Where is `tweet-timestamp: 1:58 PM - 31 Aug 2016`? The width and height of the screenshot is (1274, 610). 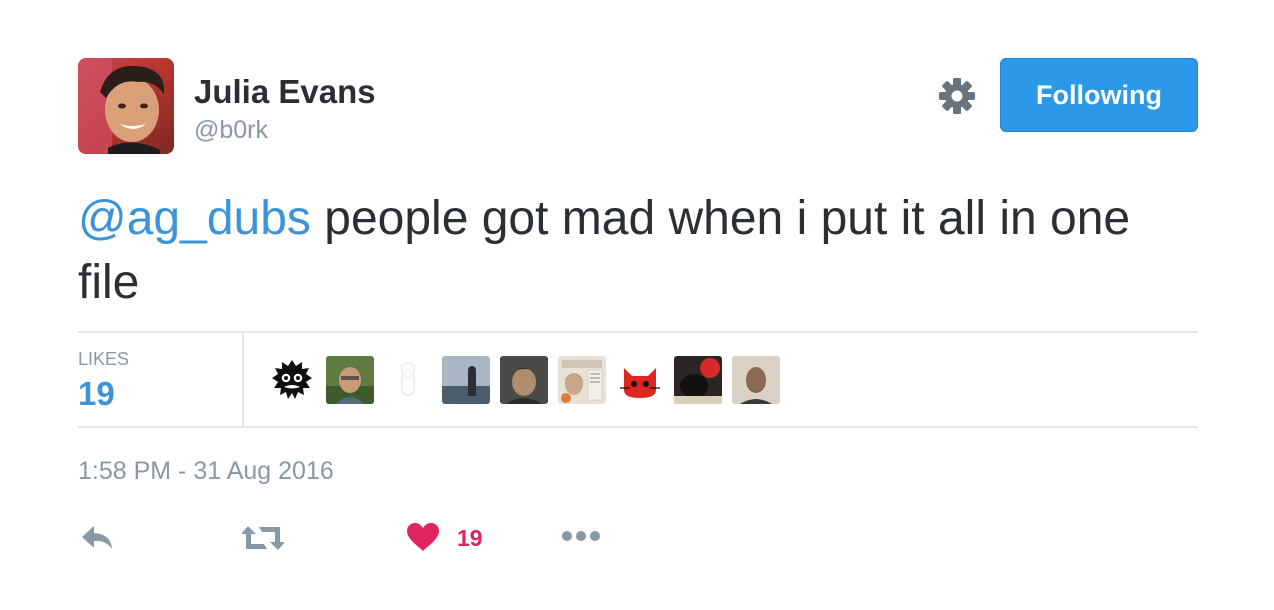
tweet-timestamp: 1:58 PM - 31 Aug 2016 is located at coordinates (206, 471).